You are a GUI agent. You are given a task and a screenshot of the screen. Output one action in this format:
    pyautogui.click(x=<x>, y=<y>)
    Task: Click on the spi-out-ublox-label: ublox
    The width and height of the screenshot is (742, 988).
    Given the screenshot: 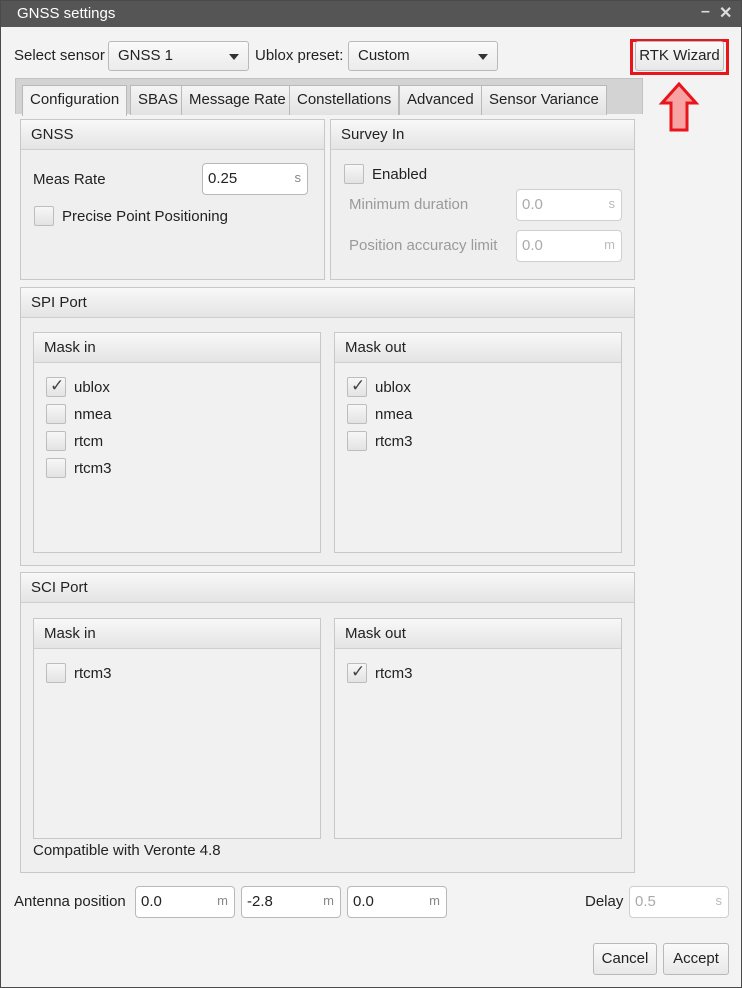 What is the action you would take?
    pyautogui.click(x=393, y=387)
    